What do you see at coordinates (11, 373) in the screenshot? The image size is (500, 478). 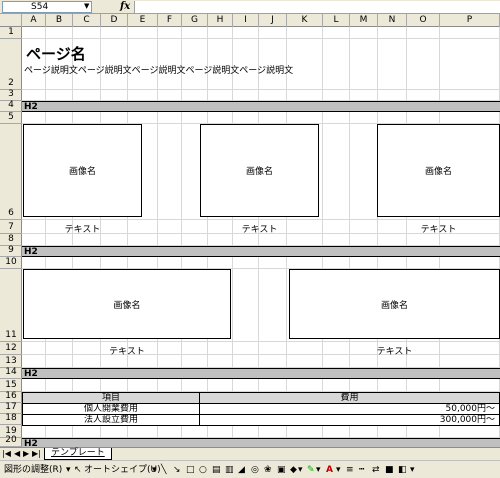 I see `row-header: 14` at bounding box center [11, 373].